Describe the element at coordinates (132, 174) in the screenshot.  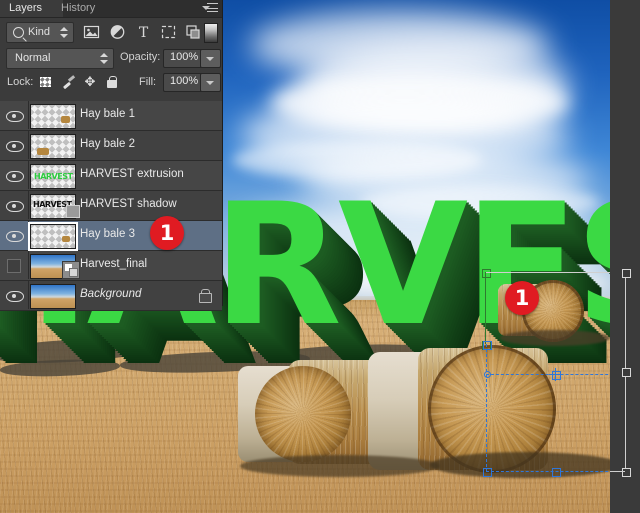
I see `layer-name: HARVEST extrusion` at that location.